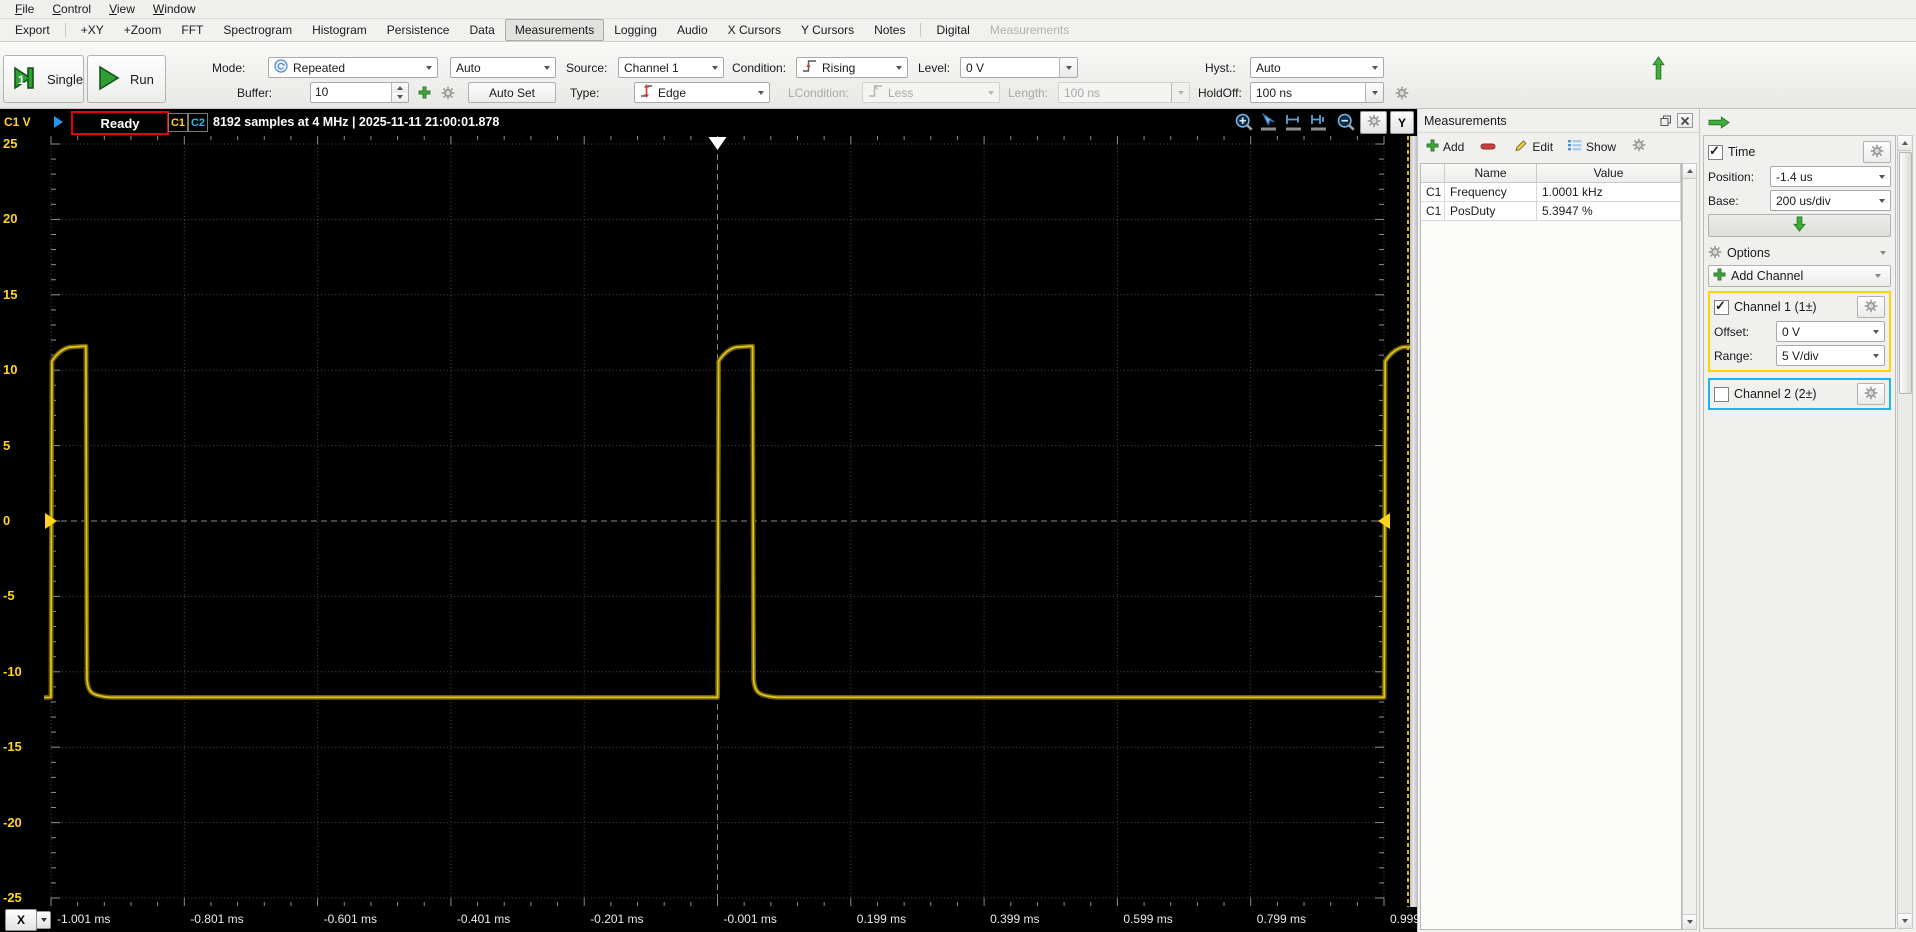  I want to click on remove-measurement-button, so click(1488, 147).